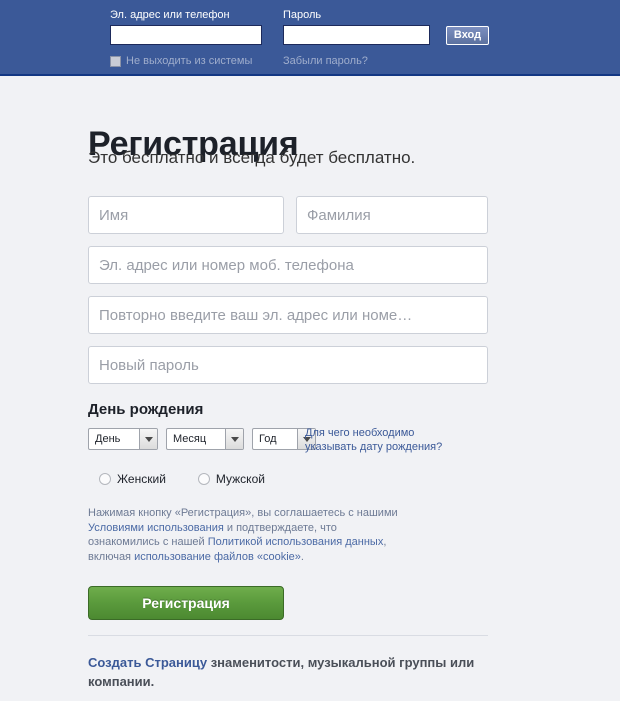  I want to click on gender-option-male: Мужской, so click(231, 479).